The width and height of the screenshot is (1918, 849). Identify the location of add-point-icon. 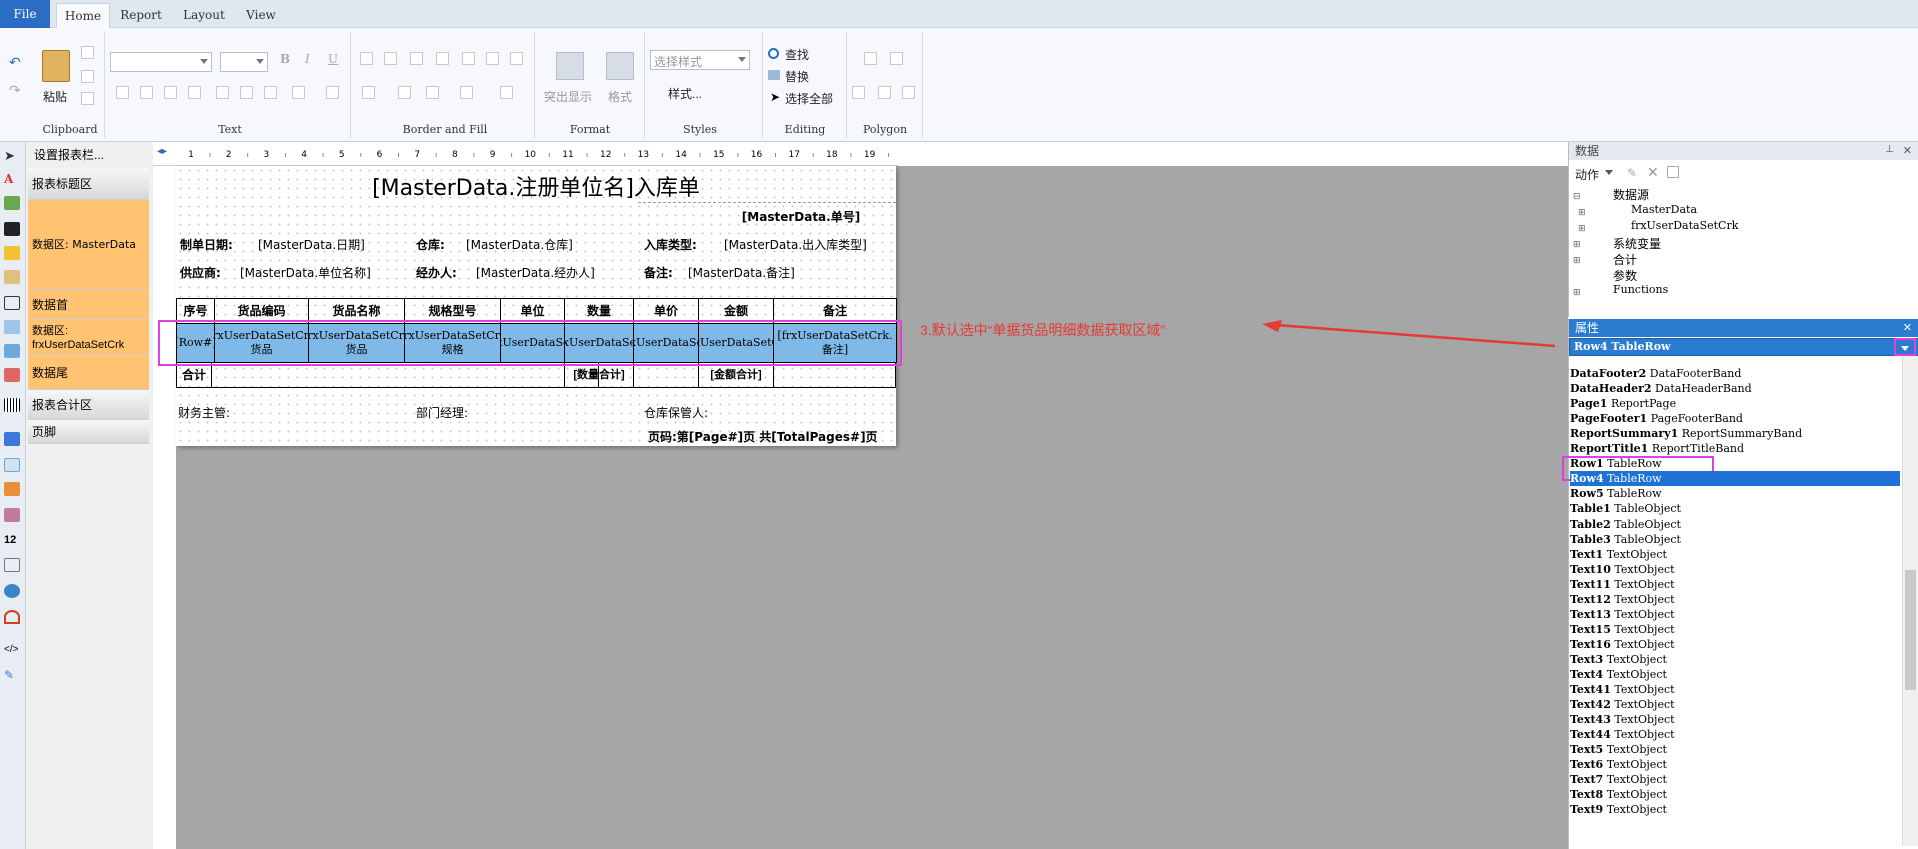
(858, 92).